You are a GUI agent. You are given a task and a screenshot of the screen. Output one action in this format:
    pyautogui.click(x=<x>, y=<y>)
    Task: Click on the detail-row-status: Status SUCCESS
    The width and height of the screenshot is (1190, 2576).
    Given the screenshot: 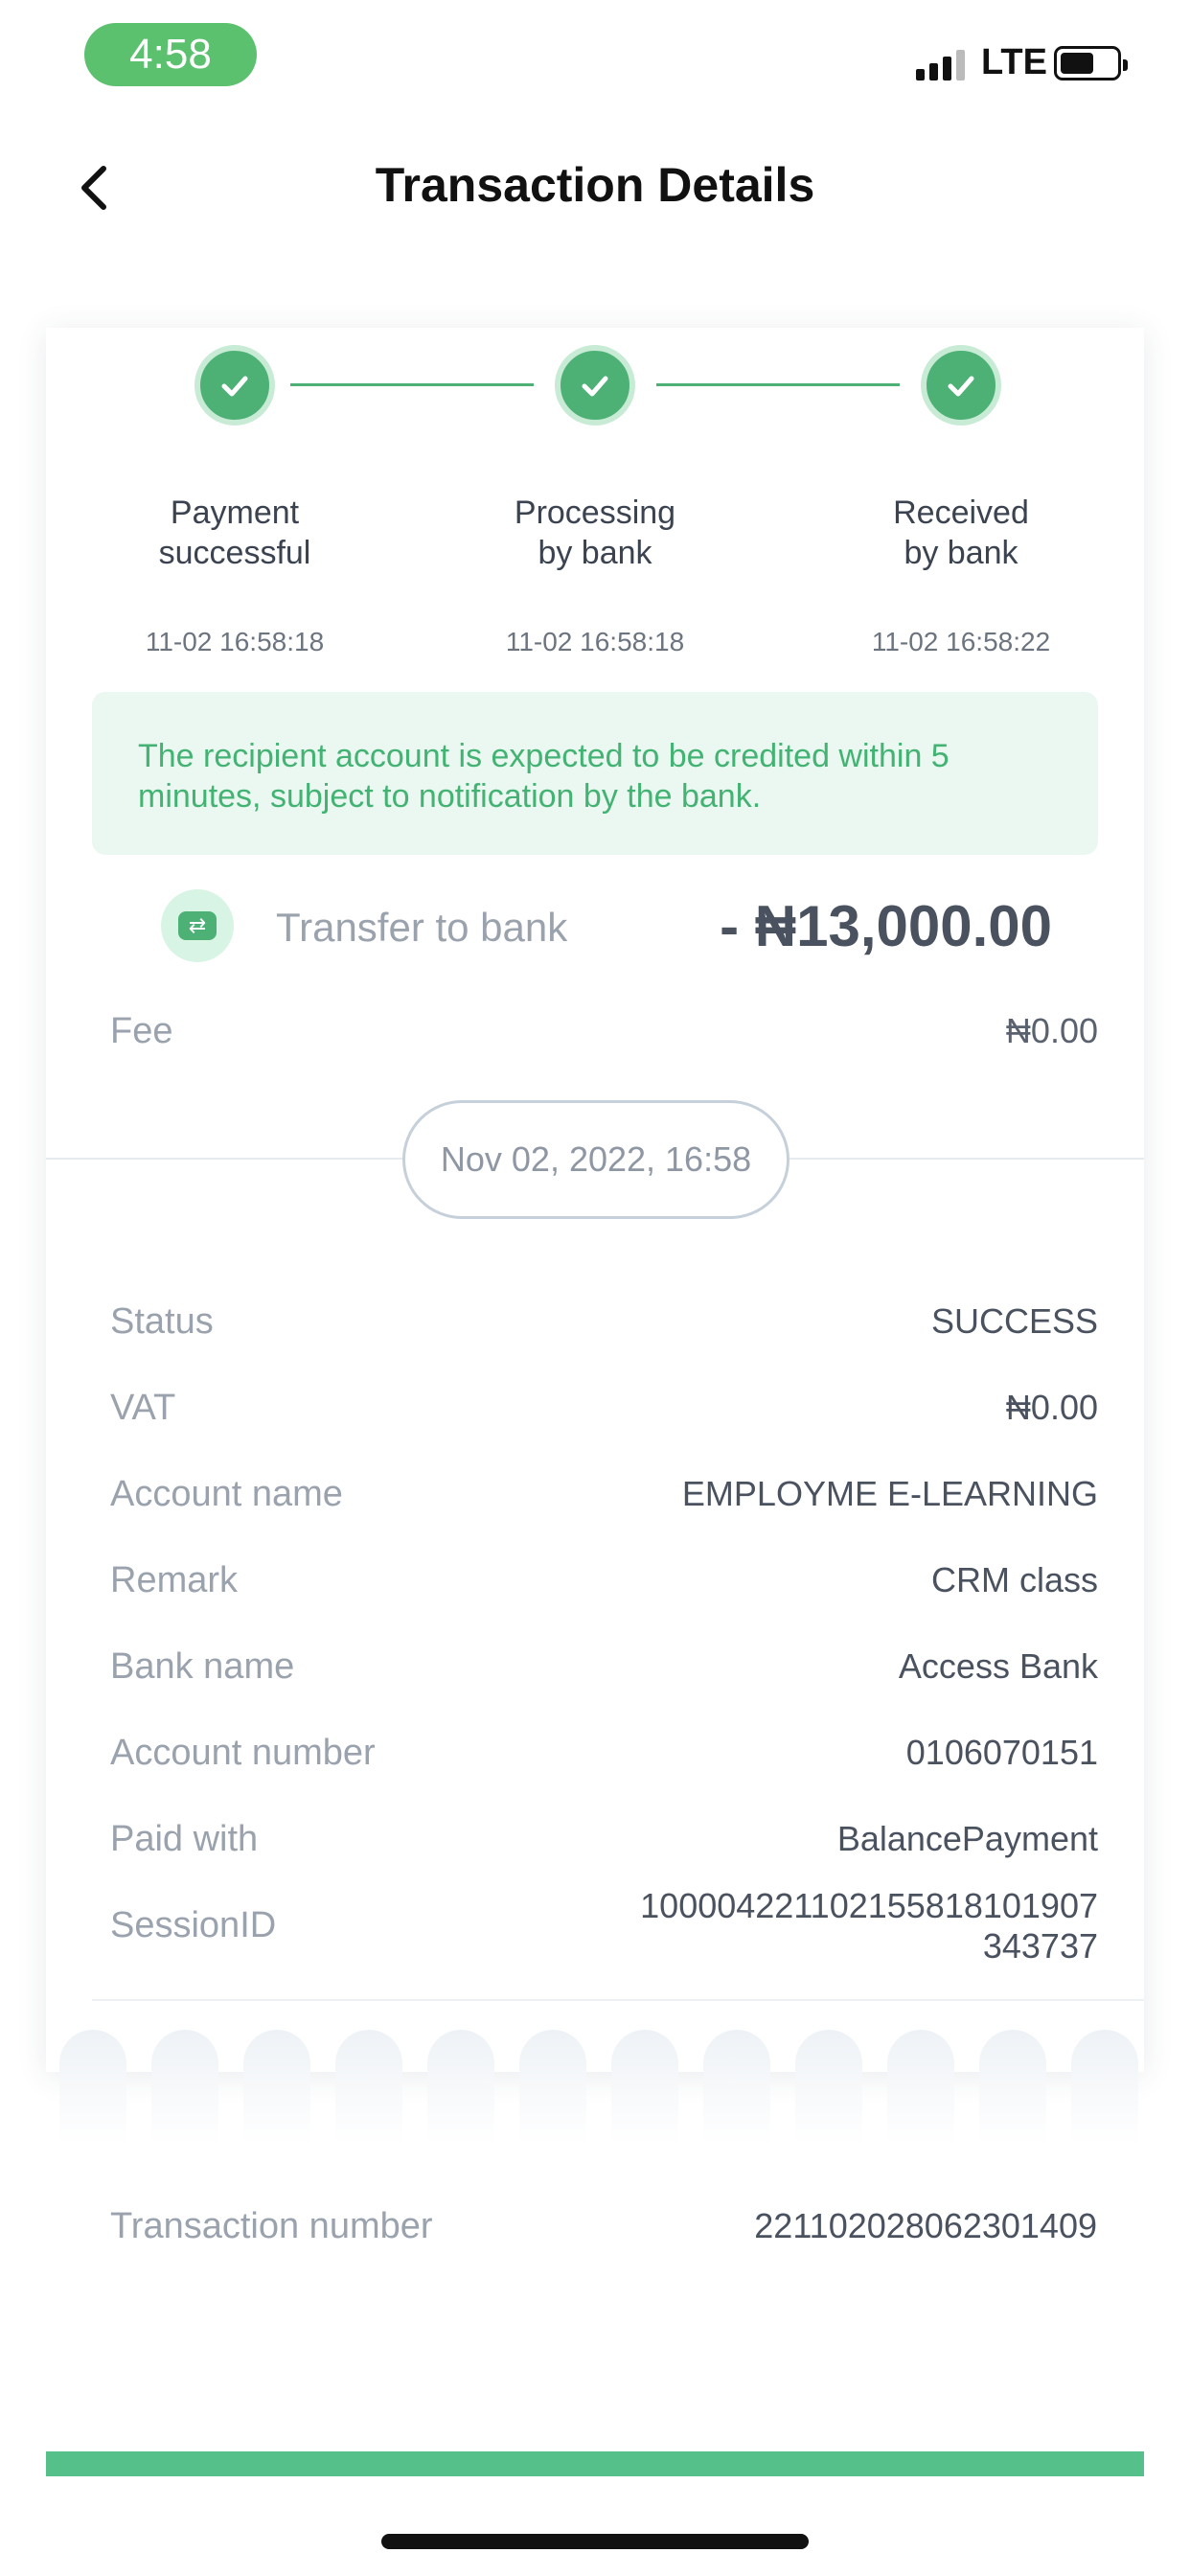 What is the action you would take?
    pyautogui.click(x=604, y=1321)
    